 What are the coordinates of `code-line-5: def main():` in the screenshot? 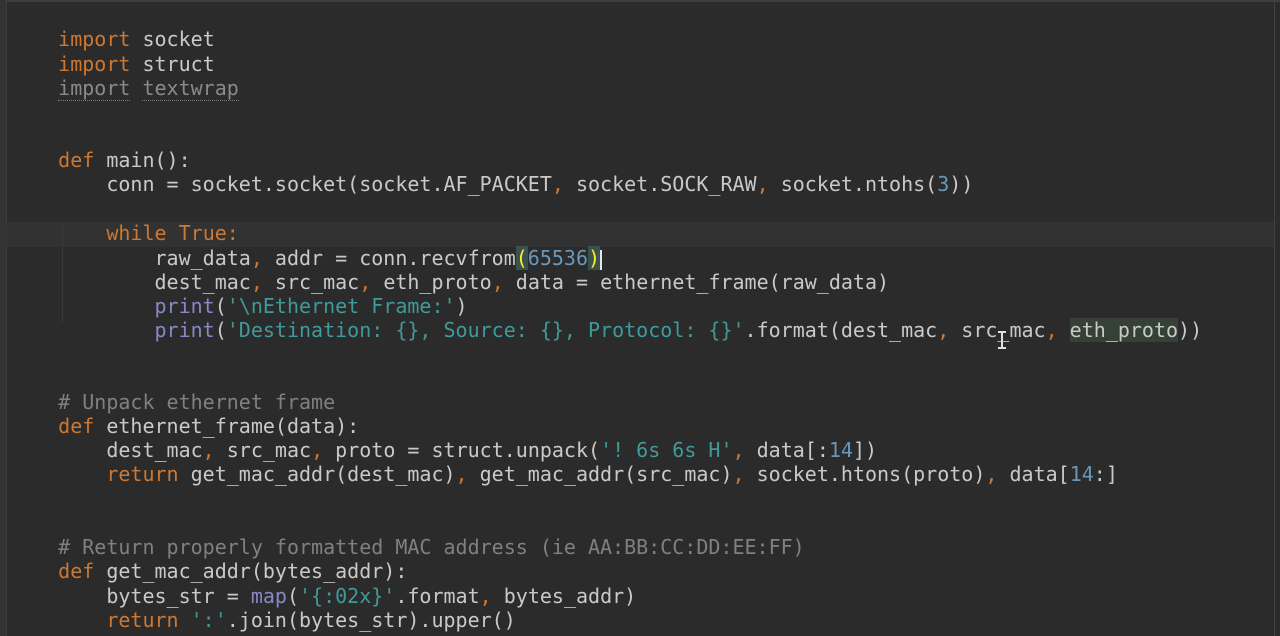 It's located at (100, 148).